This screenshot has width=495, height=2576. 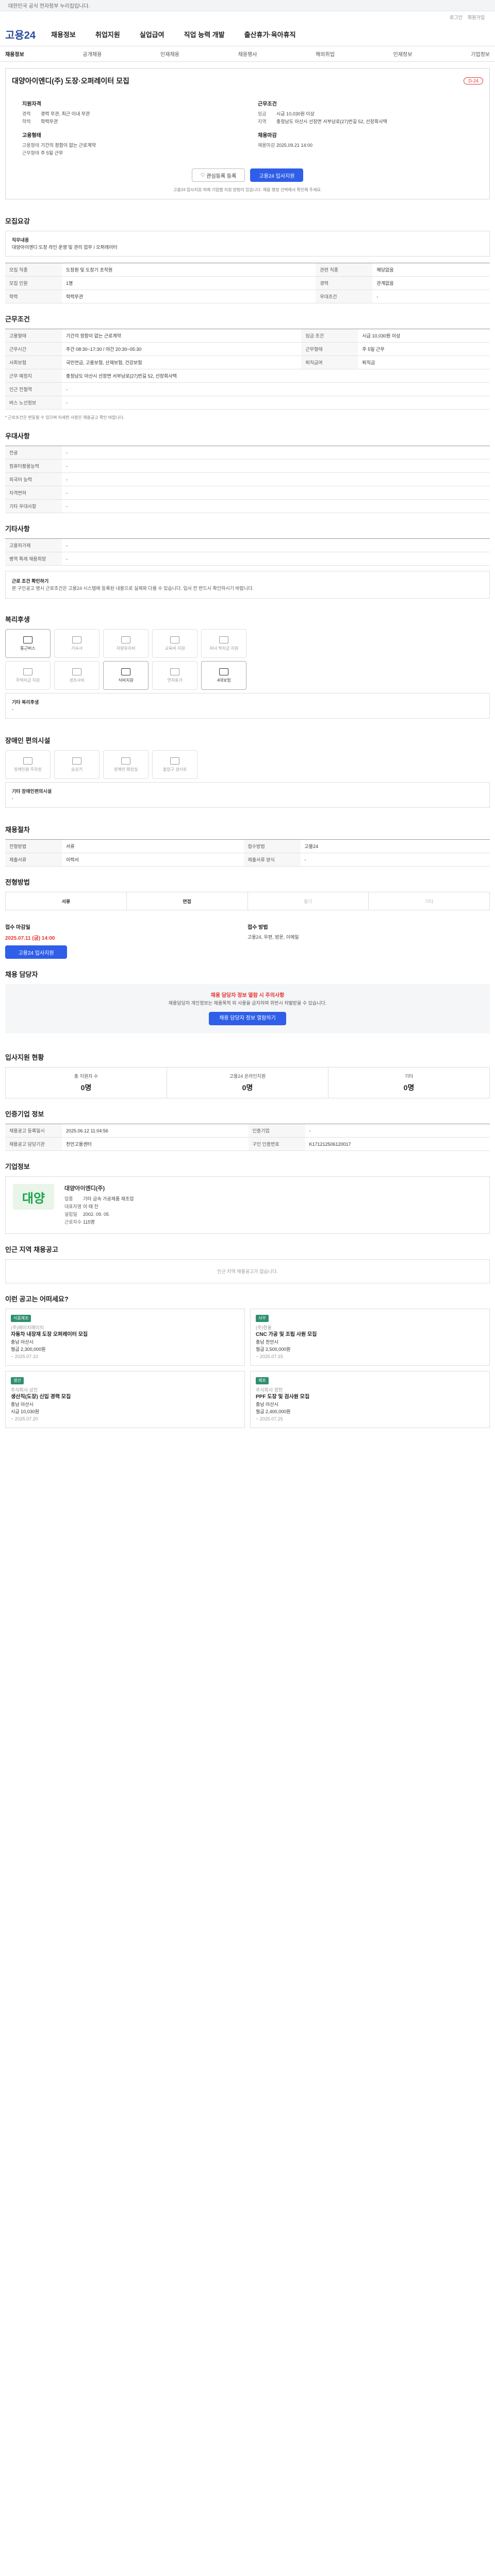 What do you see at coordinates (63, 34) in the screenshot?
I see `nav-item: 채용정보` at bounding box center [63, 34].